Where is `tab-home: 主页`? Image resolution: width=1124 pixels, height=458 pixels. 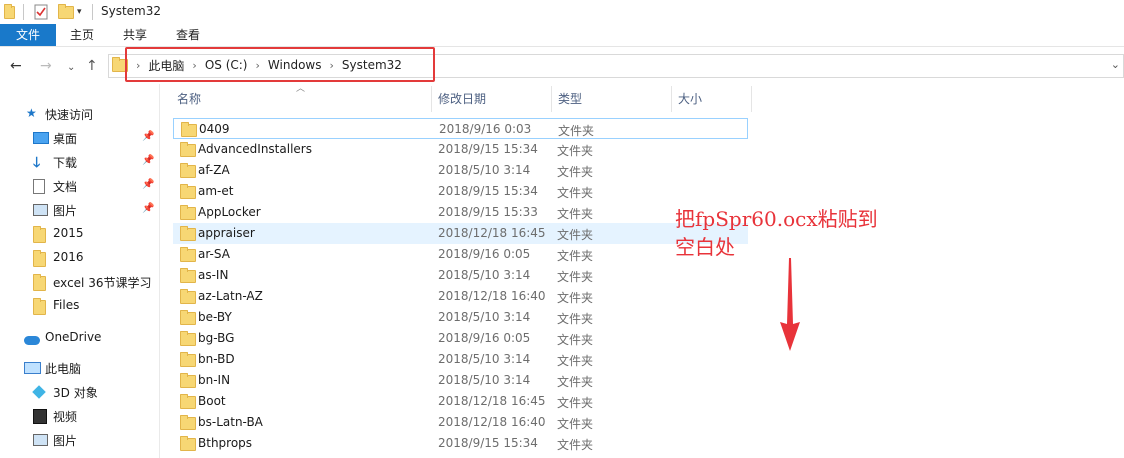 tab-home: 主页 is located at coordinates (82, 35).